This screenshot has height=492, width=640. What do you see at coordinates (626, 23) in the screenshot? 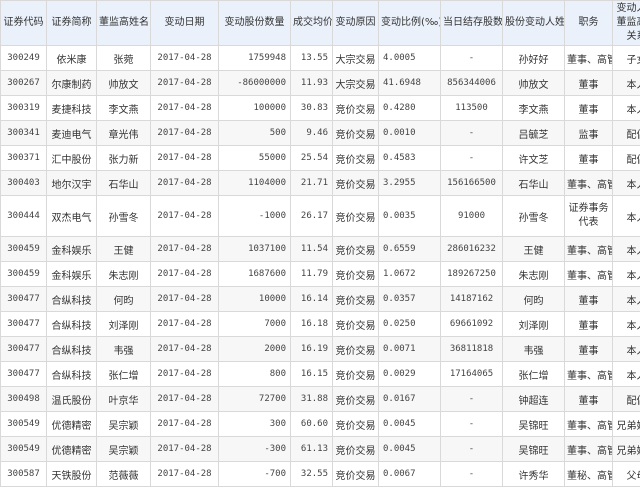
I see `header-relationship: 变动人与董监高的关系` at bounding box center [626, 23].